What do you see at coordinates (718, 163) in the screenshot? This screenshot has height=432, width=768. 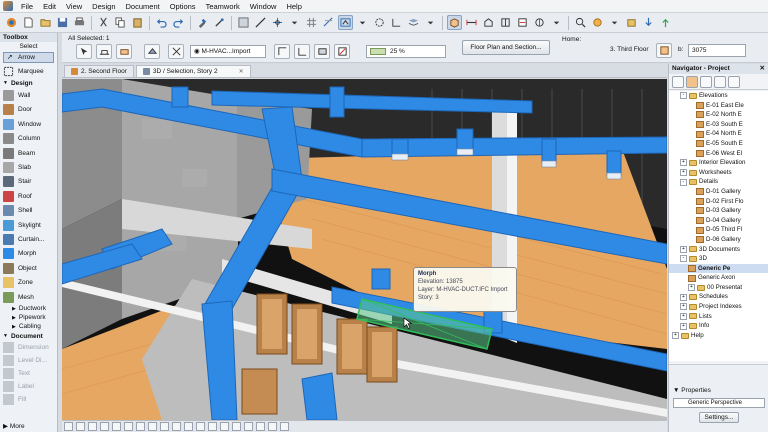 I see `tree-item: + Interior Elevation` at bounding box center [718, 163].